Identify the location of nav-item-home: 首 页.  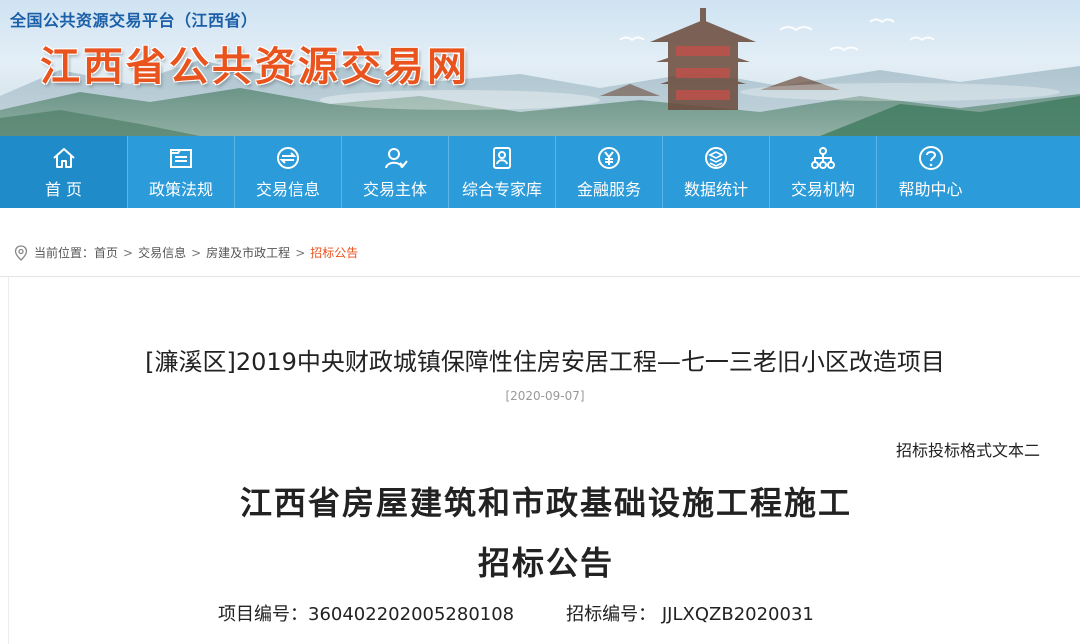
(64, 172).